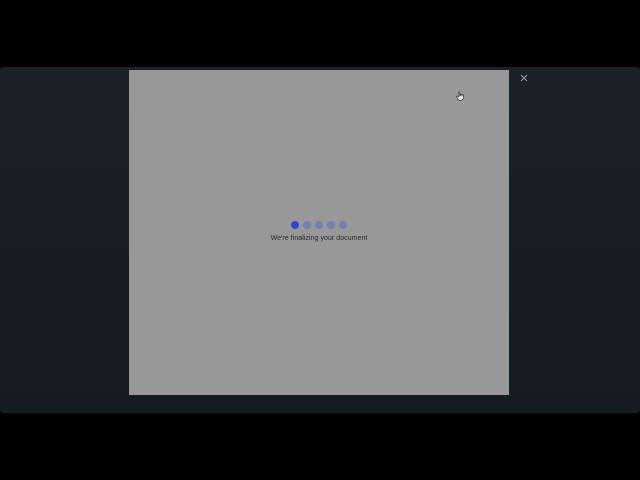 The width and height of the screenshot is (640, 480). I want to click on loading-message: We're finalizing your document, so click(319, 238).